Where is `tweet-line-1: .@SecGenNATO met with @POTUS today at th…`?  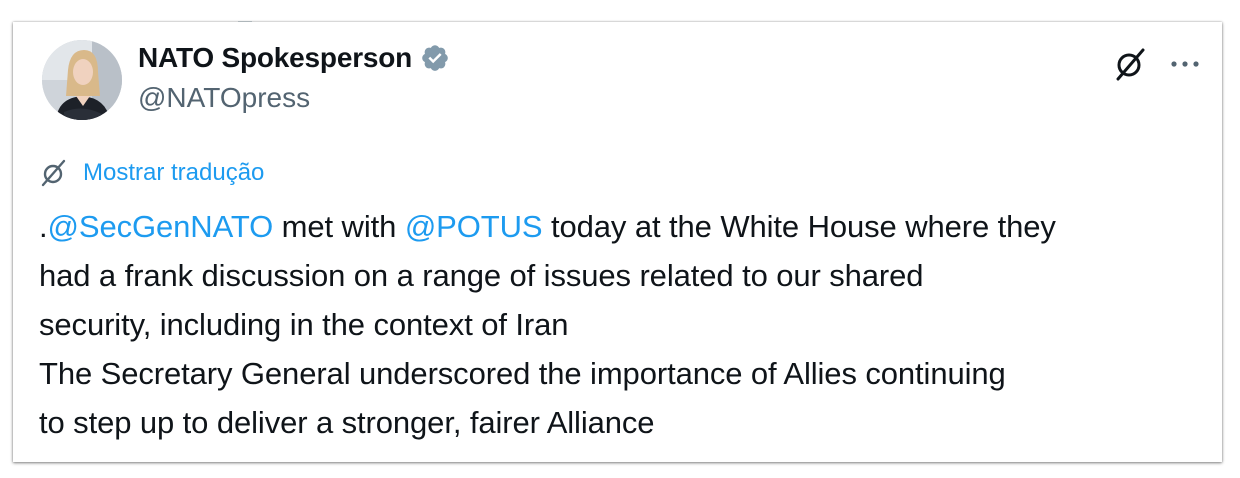
tweet-line-1: .@SecGenNATO met with @POTUS today at th… is located at coordinates (628, 226).